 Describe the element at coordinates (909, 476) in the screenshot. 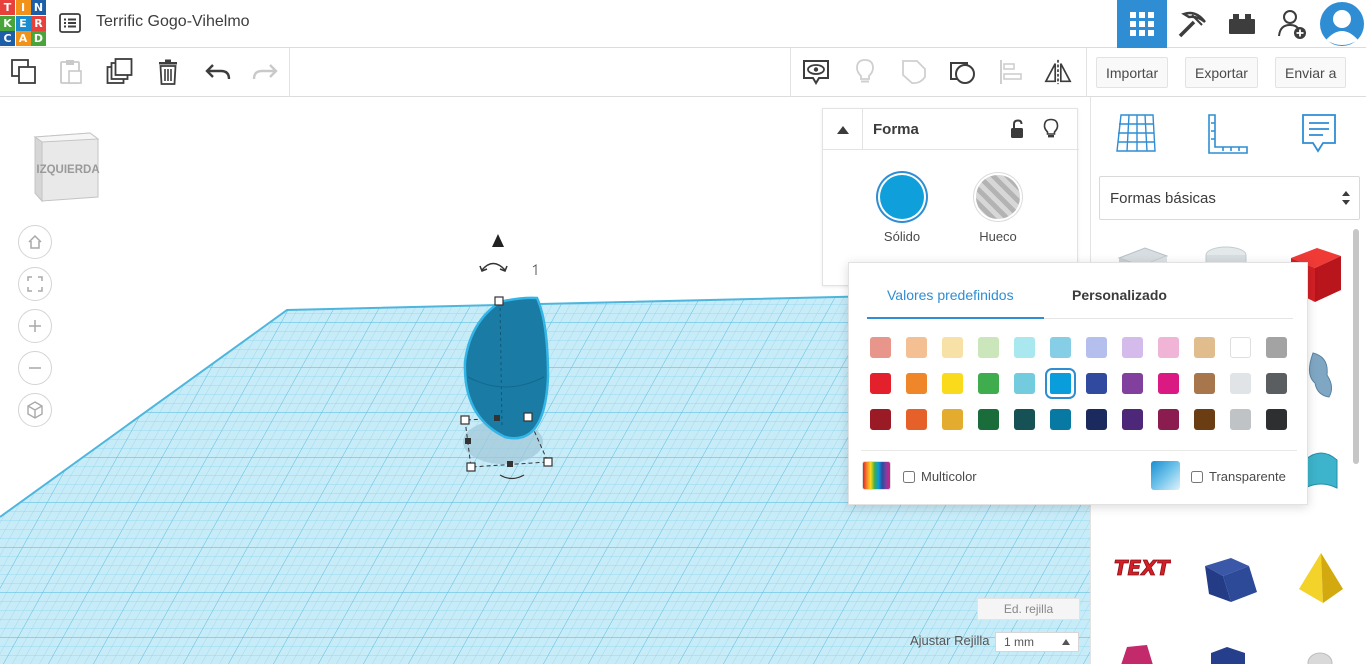

I see `multicolor-checkbox` at that location.